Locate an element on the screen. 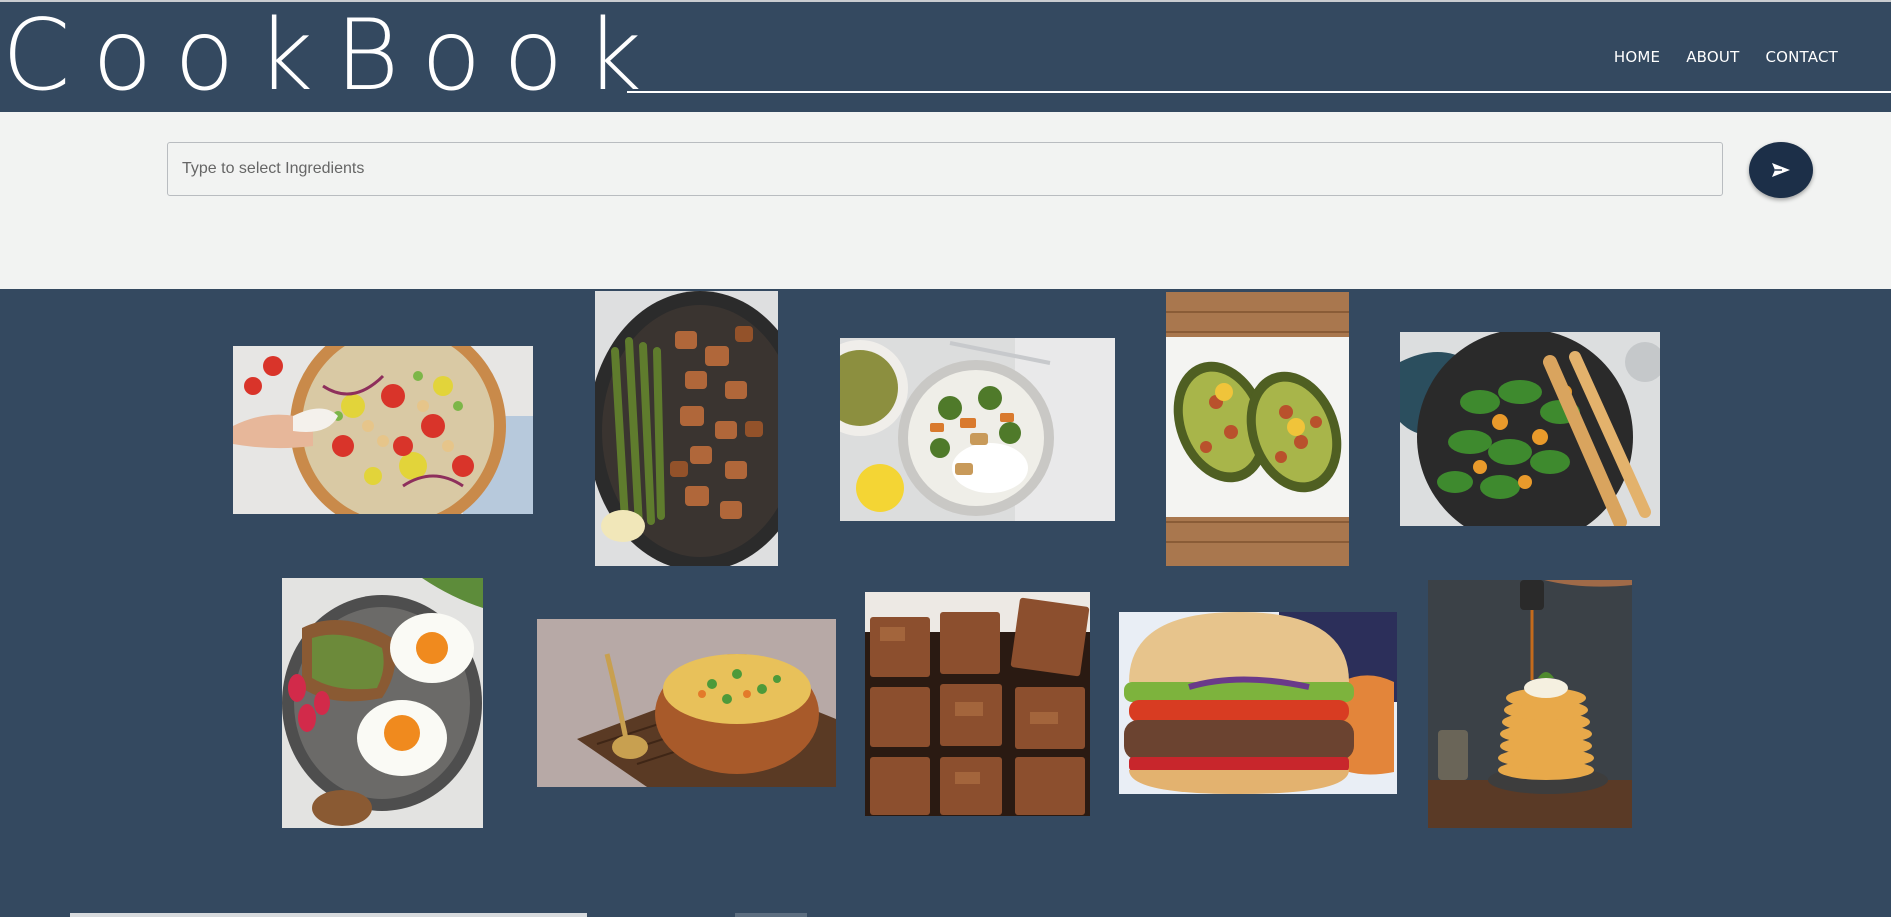 Image resolution: width=1891 pixels, height=917 pixels. recipe-image-spinach-orange-salad is located at coordinates (1530, 429).